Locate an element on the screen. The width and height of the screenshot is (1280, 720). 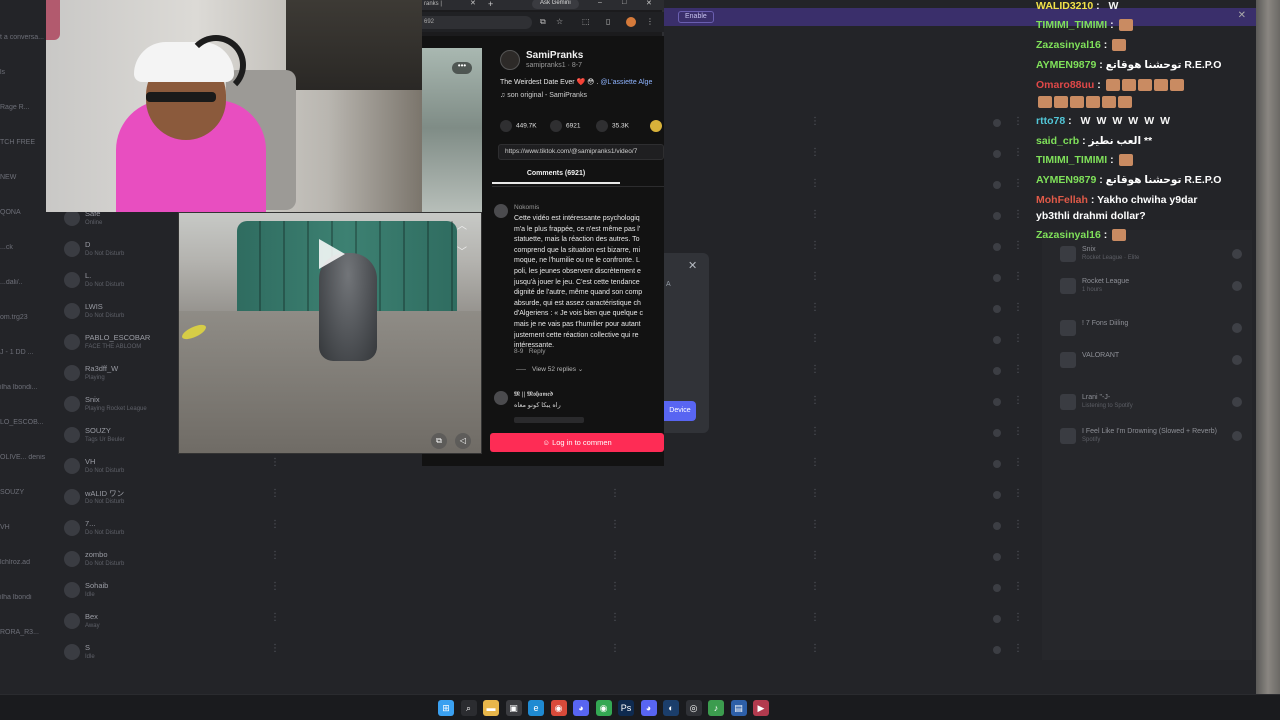
ask-gemini-button: Ask Gemini is located at coordinates (555, 4).